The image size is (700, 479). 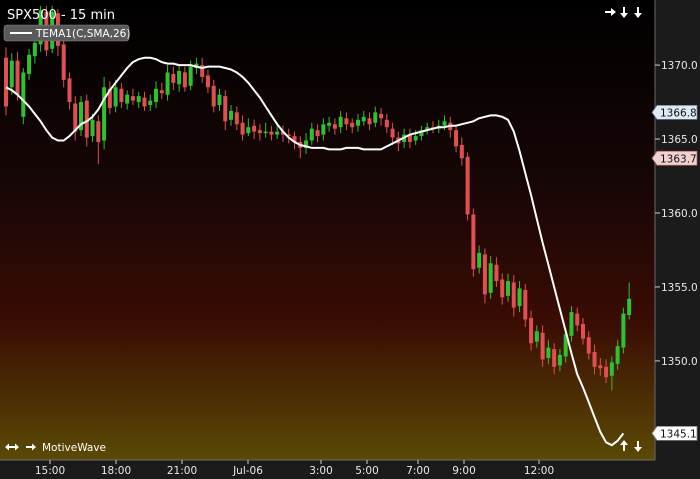 What do you see at coordinates (679, 214) in the screenshot?
I see `y-tick-label: 1360.0` at bounding box center [679, 214].